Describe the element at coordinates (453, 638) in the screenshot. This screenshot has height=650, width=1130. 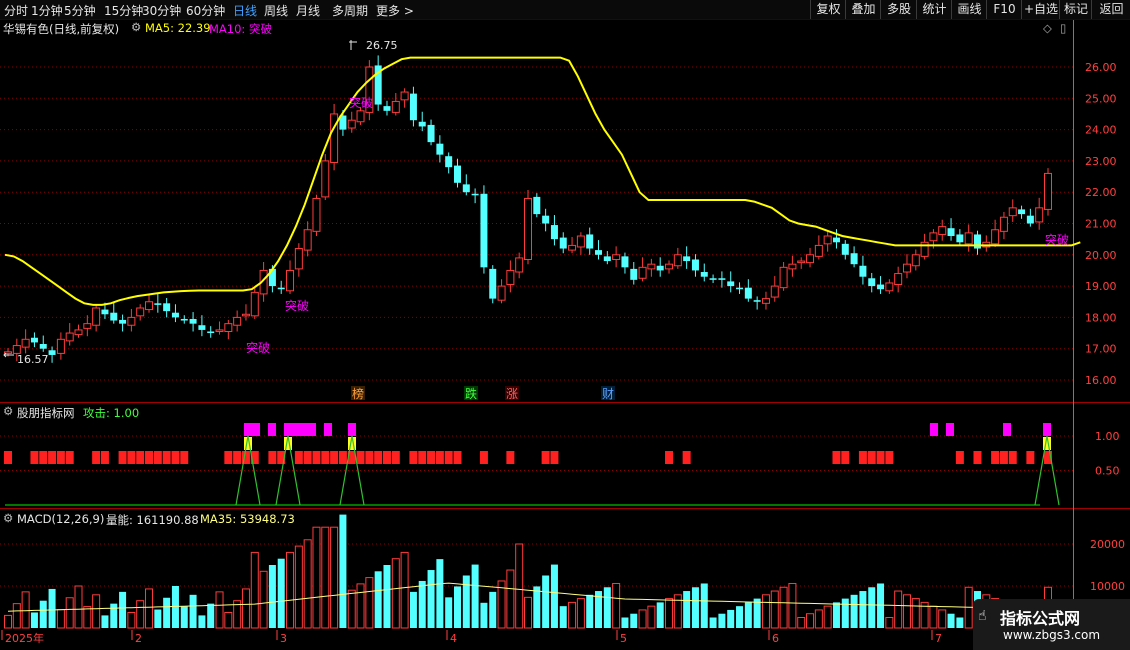
I see `x-axis-label: 4` at that location.